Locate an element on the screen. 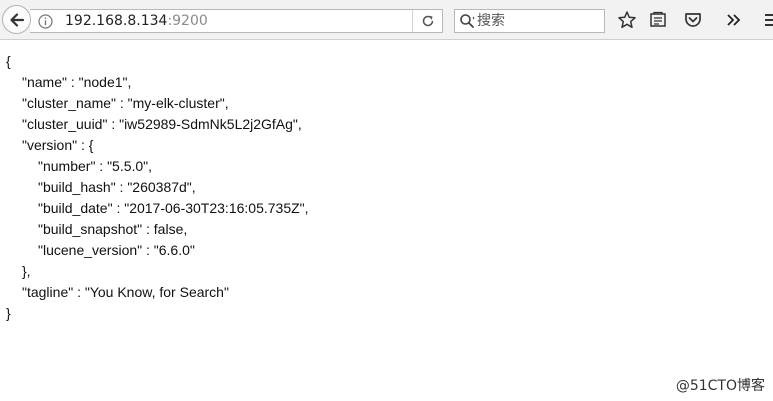 This screenshot has width=773, height=401. json-line: "number" : "5.5.0", is located at coordinates (95, 166).